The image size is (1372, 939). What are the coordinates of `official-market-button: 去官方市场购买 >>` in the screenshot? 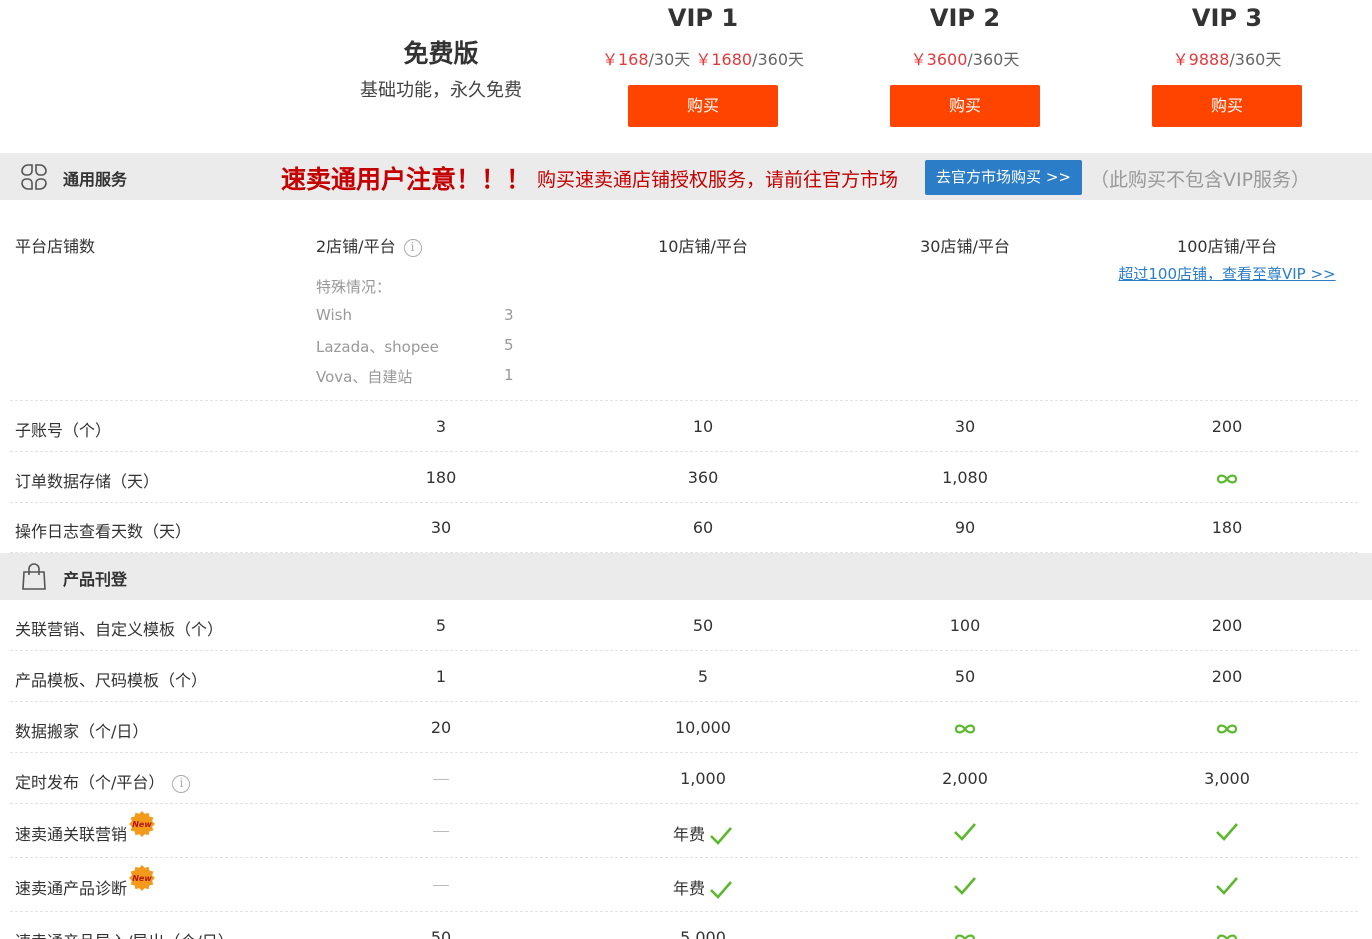 It's located at (1003, 177).